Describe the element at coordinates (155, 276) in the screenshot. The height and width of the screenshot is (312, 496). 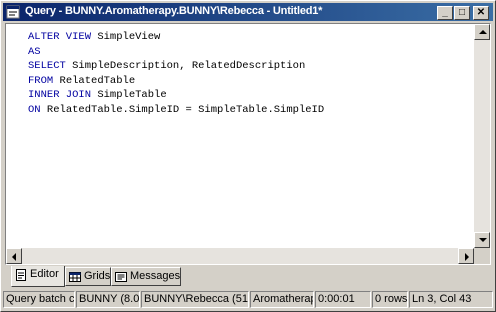
I see `tab-messages-label: Messages` at that location.